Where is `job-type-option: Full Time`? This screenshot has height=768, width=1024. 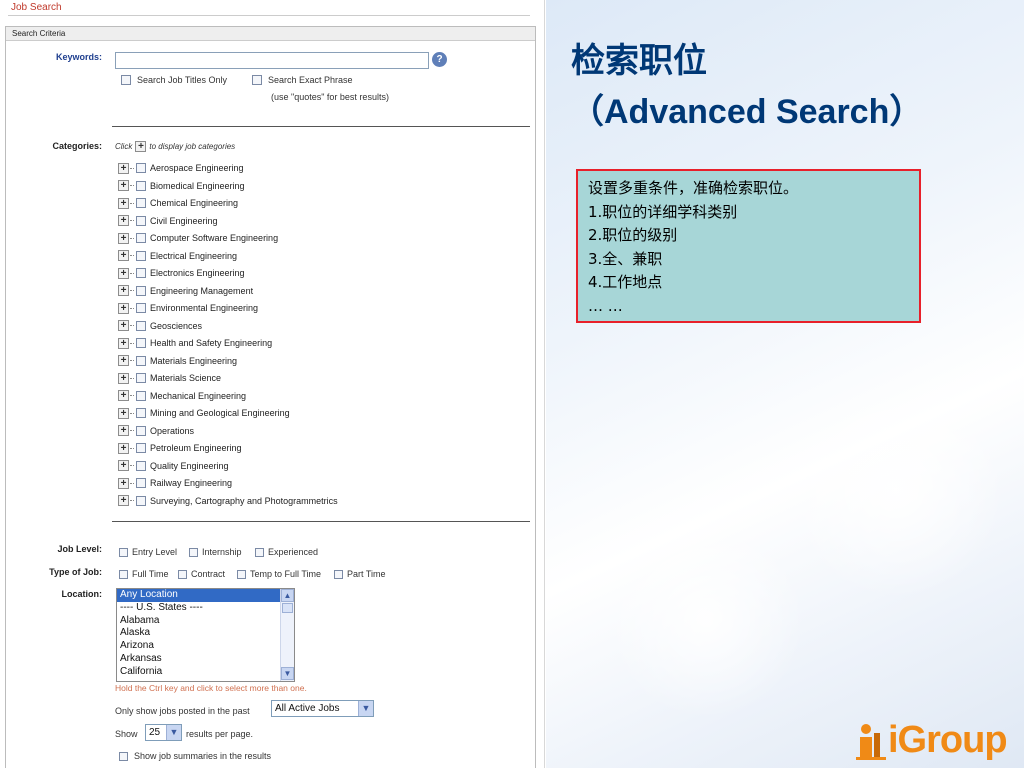 job-type-option: Full Time is located at coordinates (144, 574).